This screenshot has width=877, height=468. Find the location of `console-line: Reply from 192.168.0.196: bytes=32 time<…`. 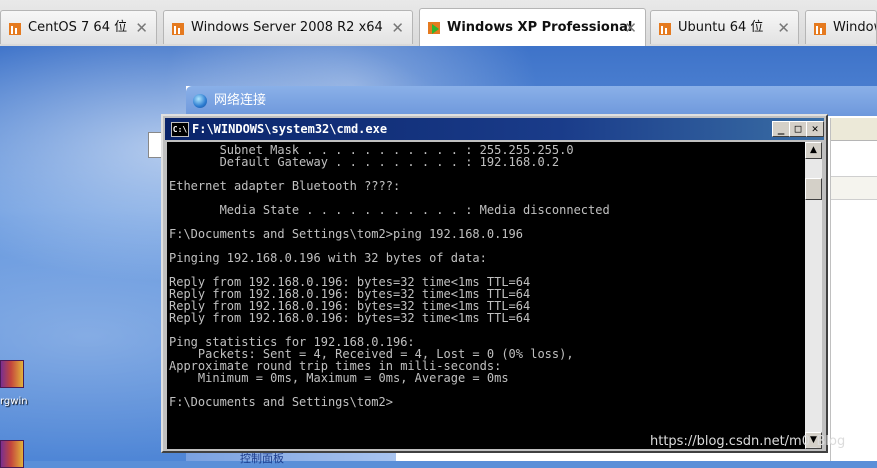

console-line: Reply from 192.168.0.196: bytes=32 time<… is located at coordinates (350, 318).